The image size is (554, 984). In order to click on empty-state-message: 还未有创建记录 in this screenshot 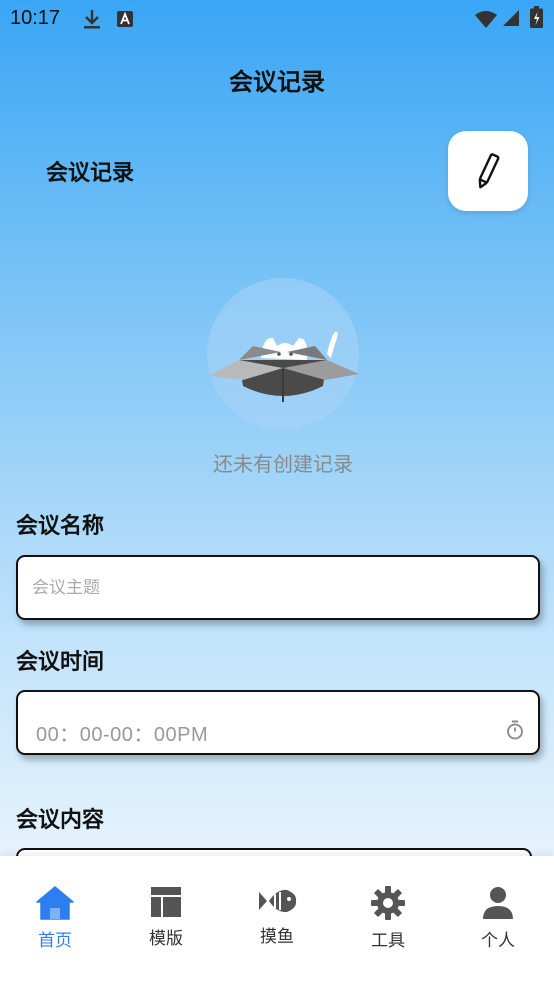, I will do `click(283, 464)`.